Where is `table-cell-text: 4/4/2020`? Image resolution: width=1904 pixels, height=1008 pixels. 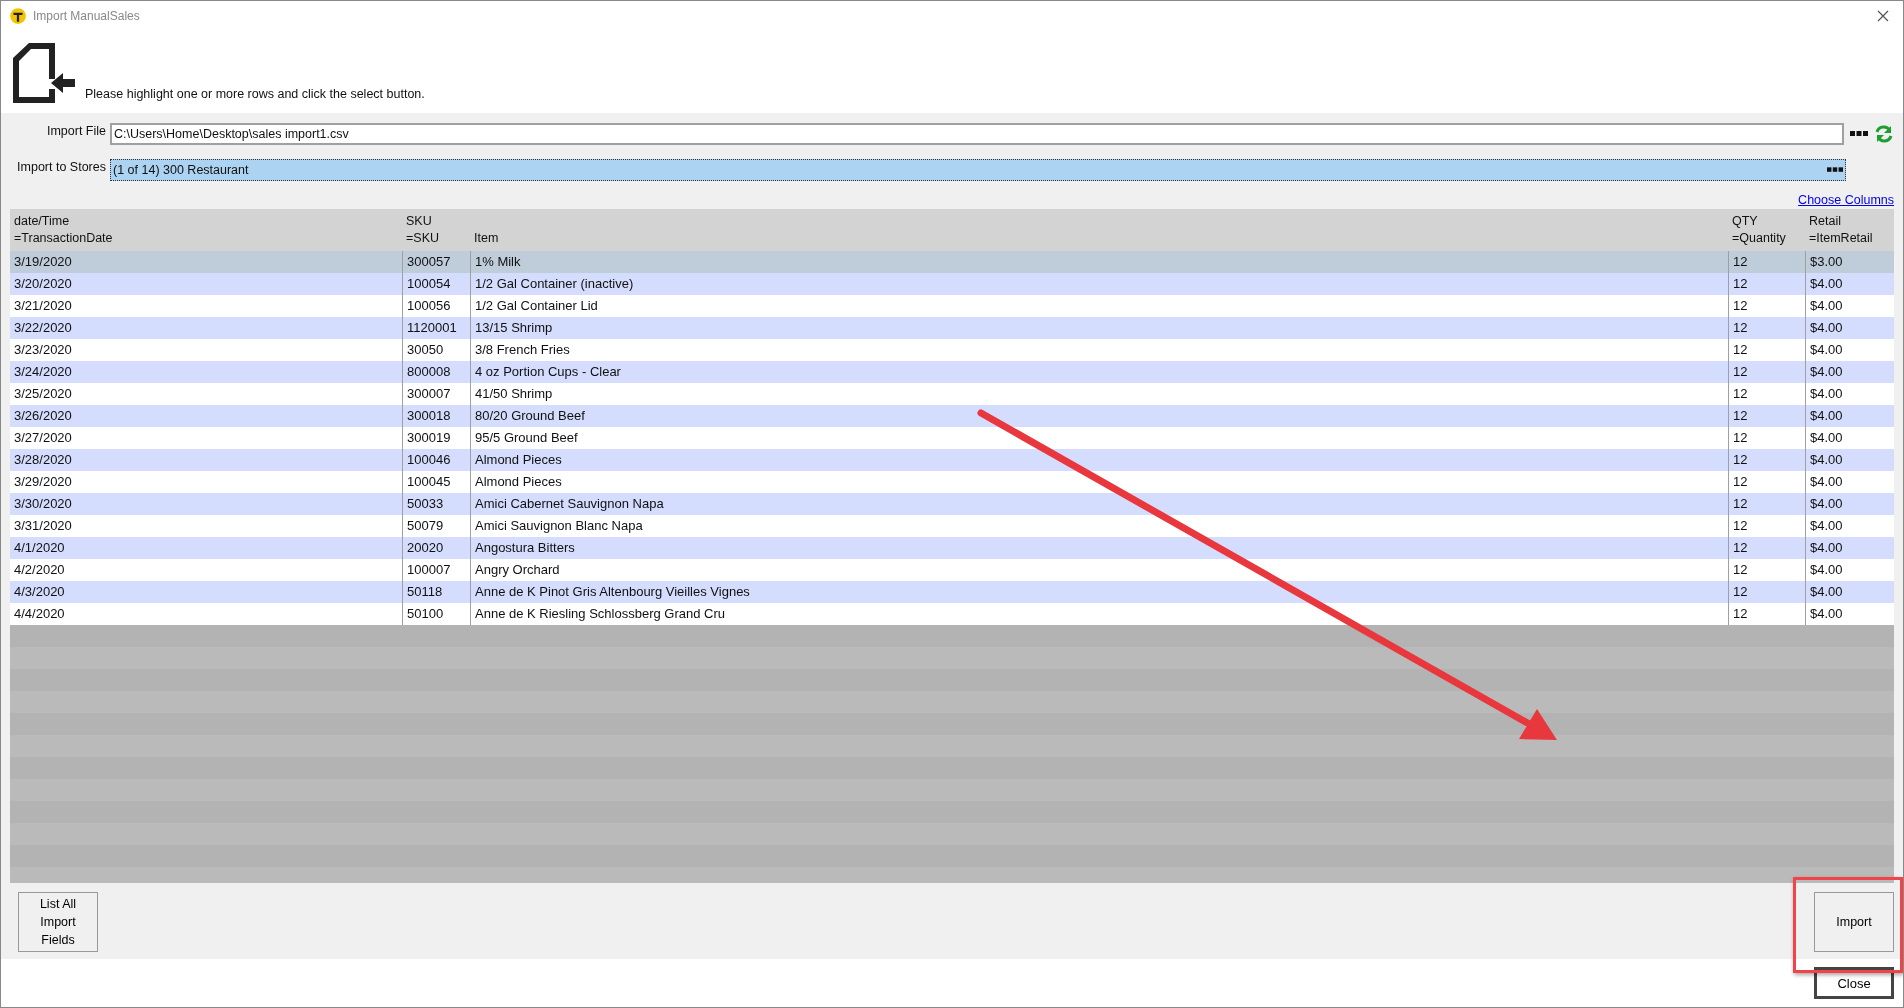 table-cell-text: 4/4/2020 is located at coordinates (39, 614).